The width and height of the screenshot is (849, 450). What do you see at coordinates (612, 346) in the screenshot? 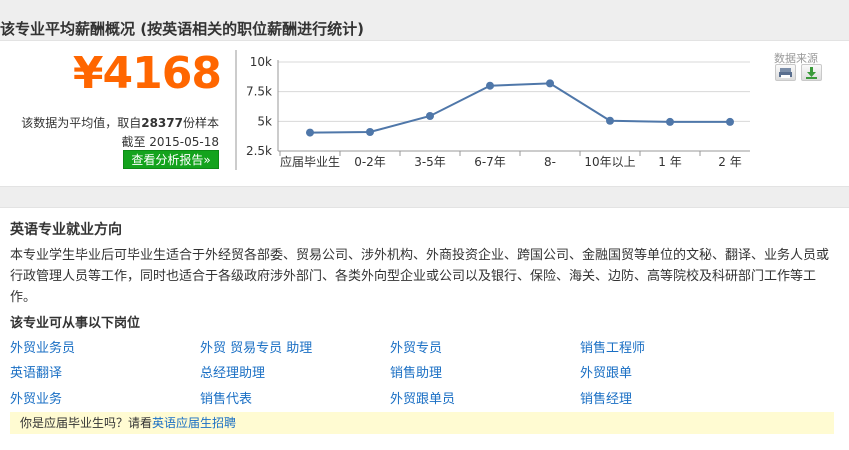
I see `job-link: 销售工程师` at bounding box center [612, 346].